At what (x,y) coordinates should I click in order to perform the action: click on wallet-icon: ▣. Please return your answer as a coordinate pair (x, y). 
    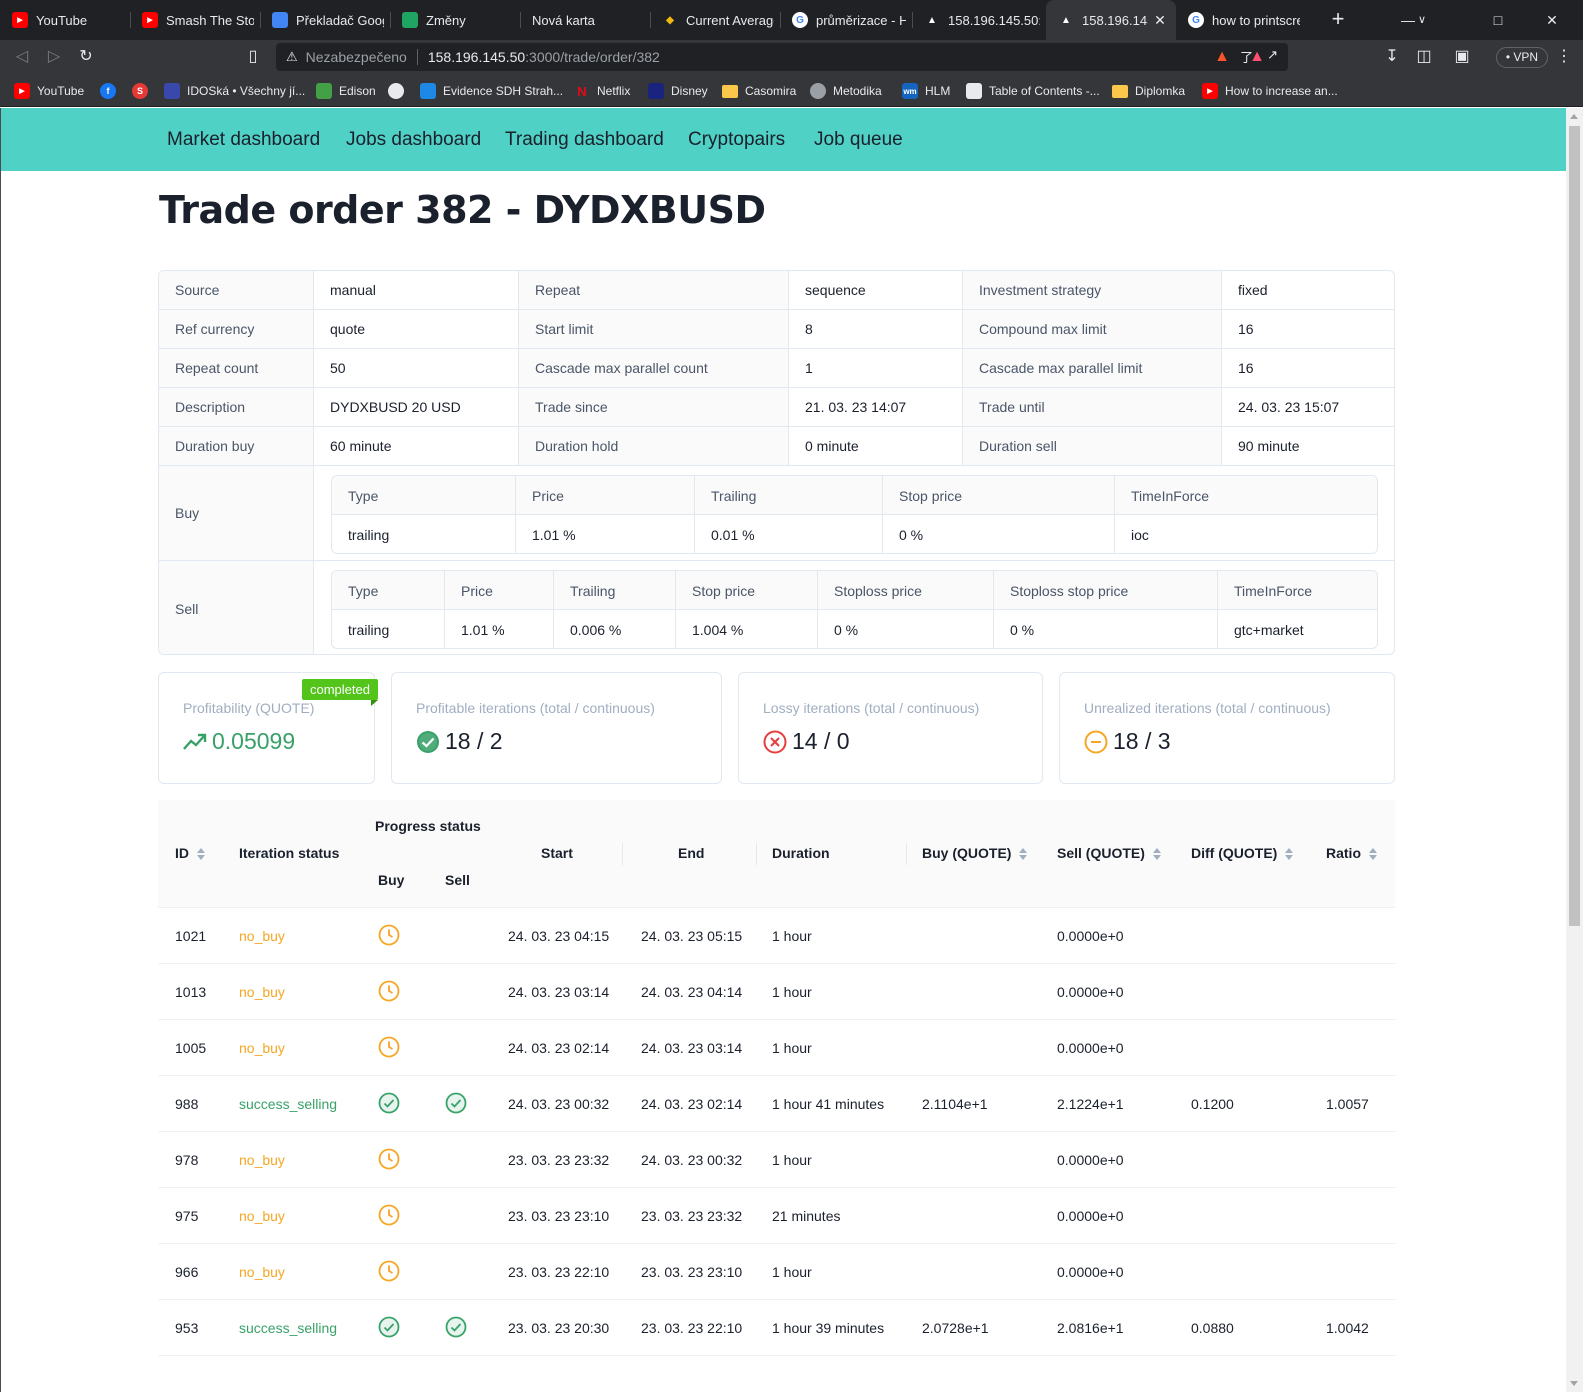
    Looking at the image, I should click on (1462, 57).